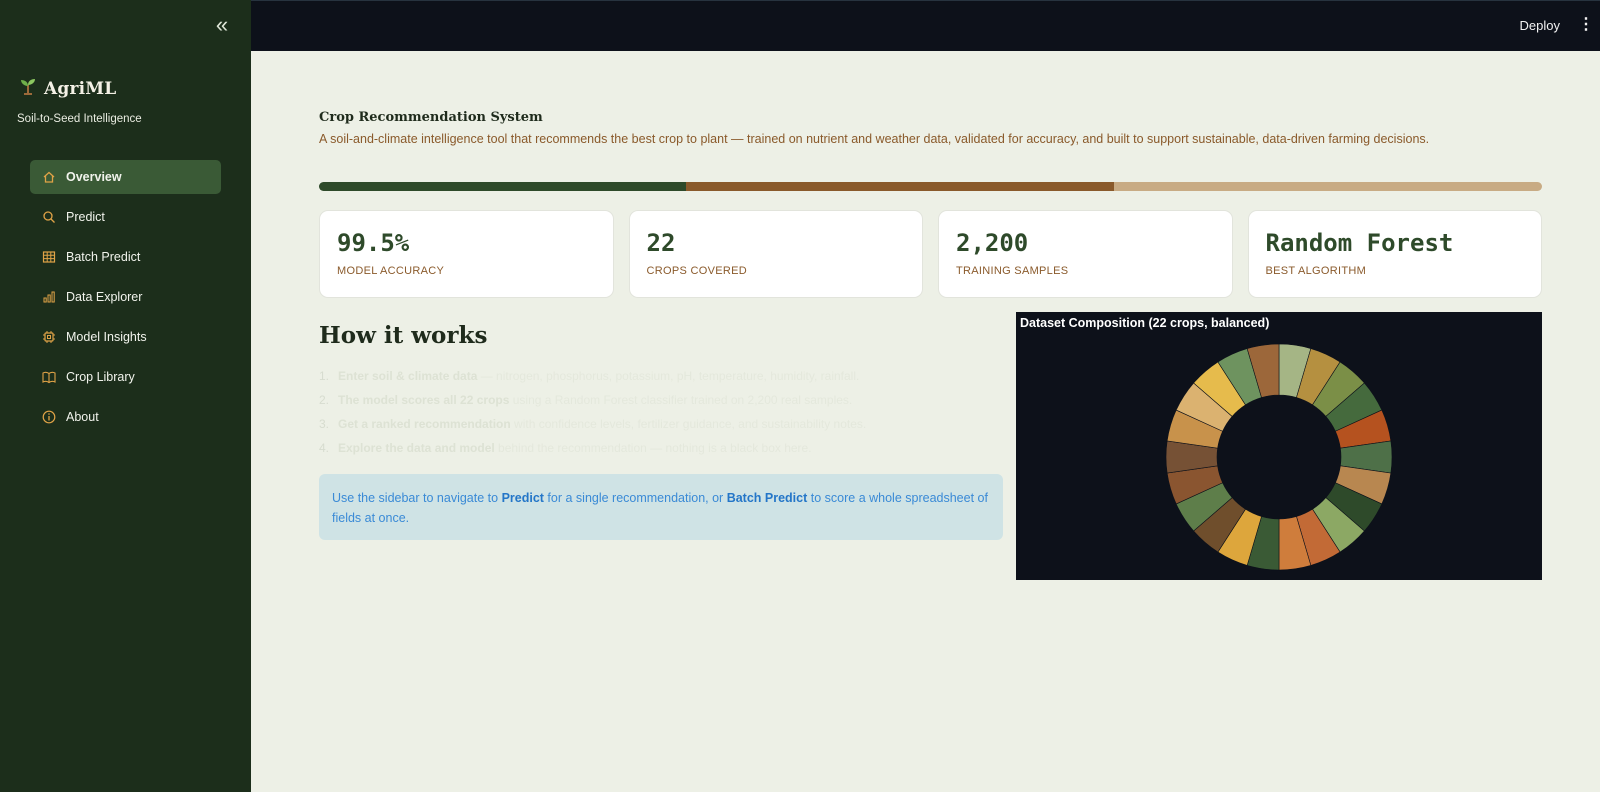 The image size is (1600, 792). I want to click on step-bold: Enter soil & climate data, so click(408, 376).